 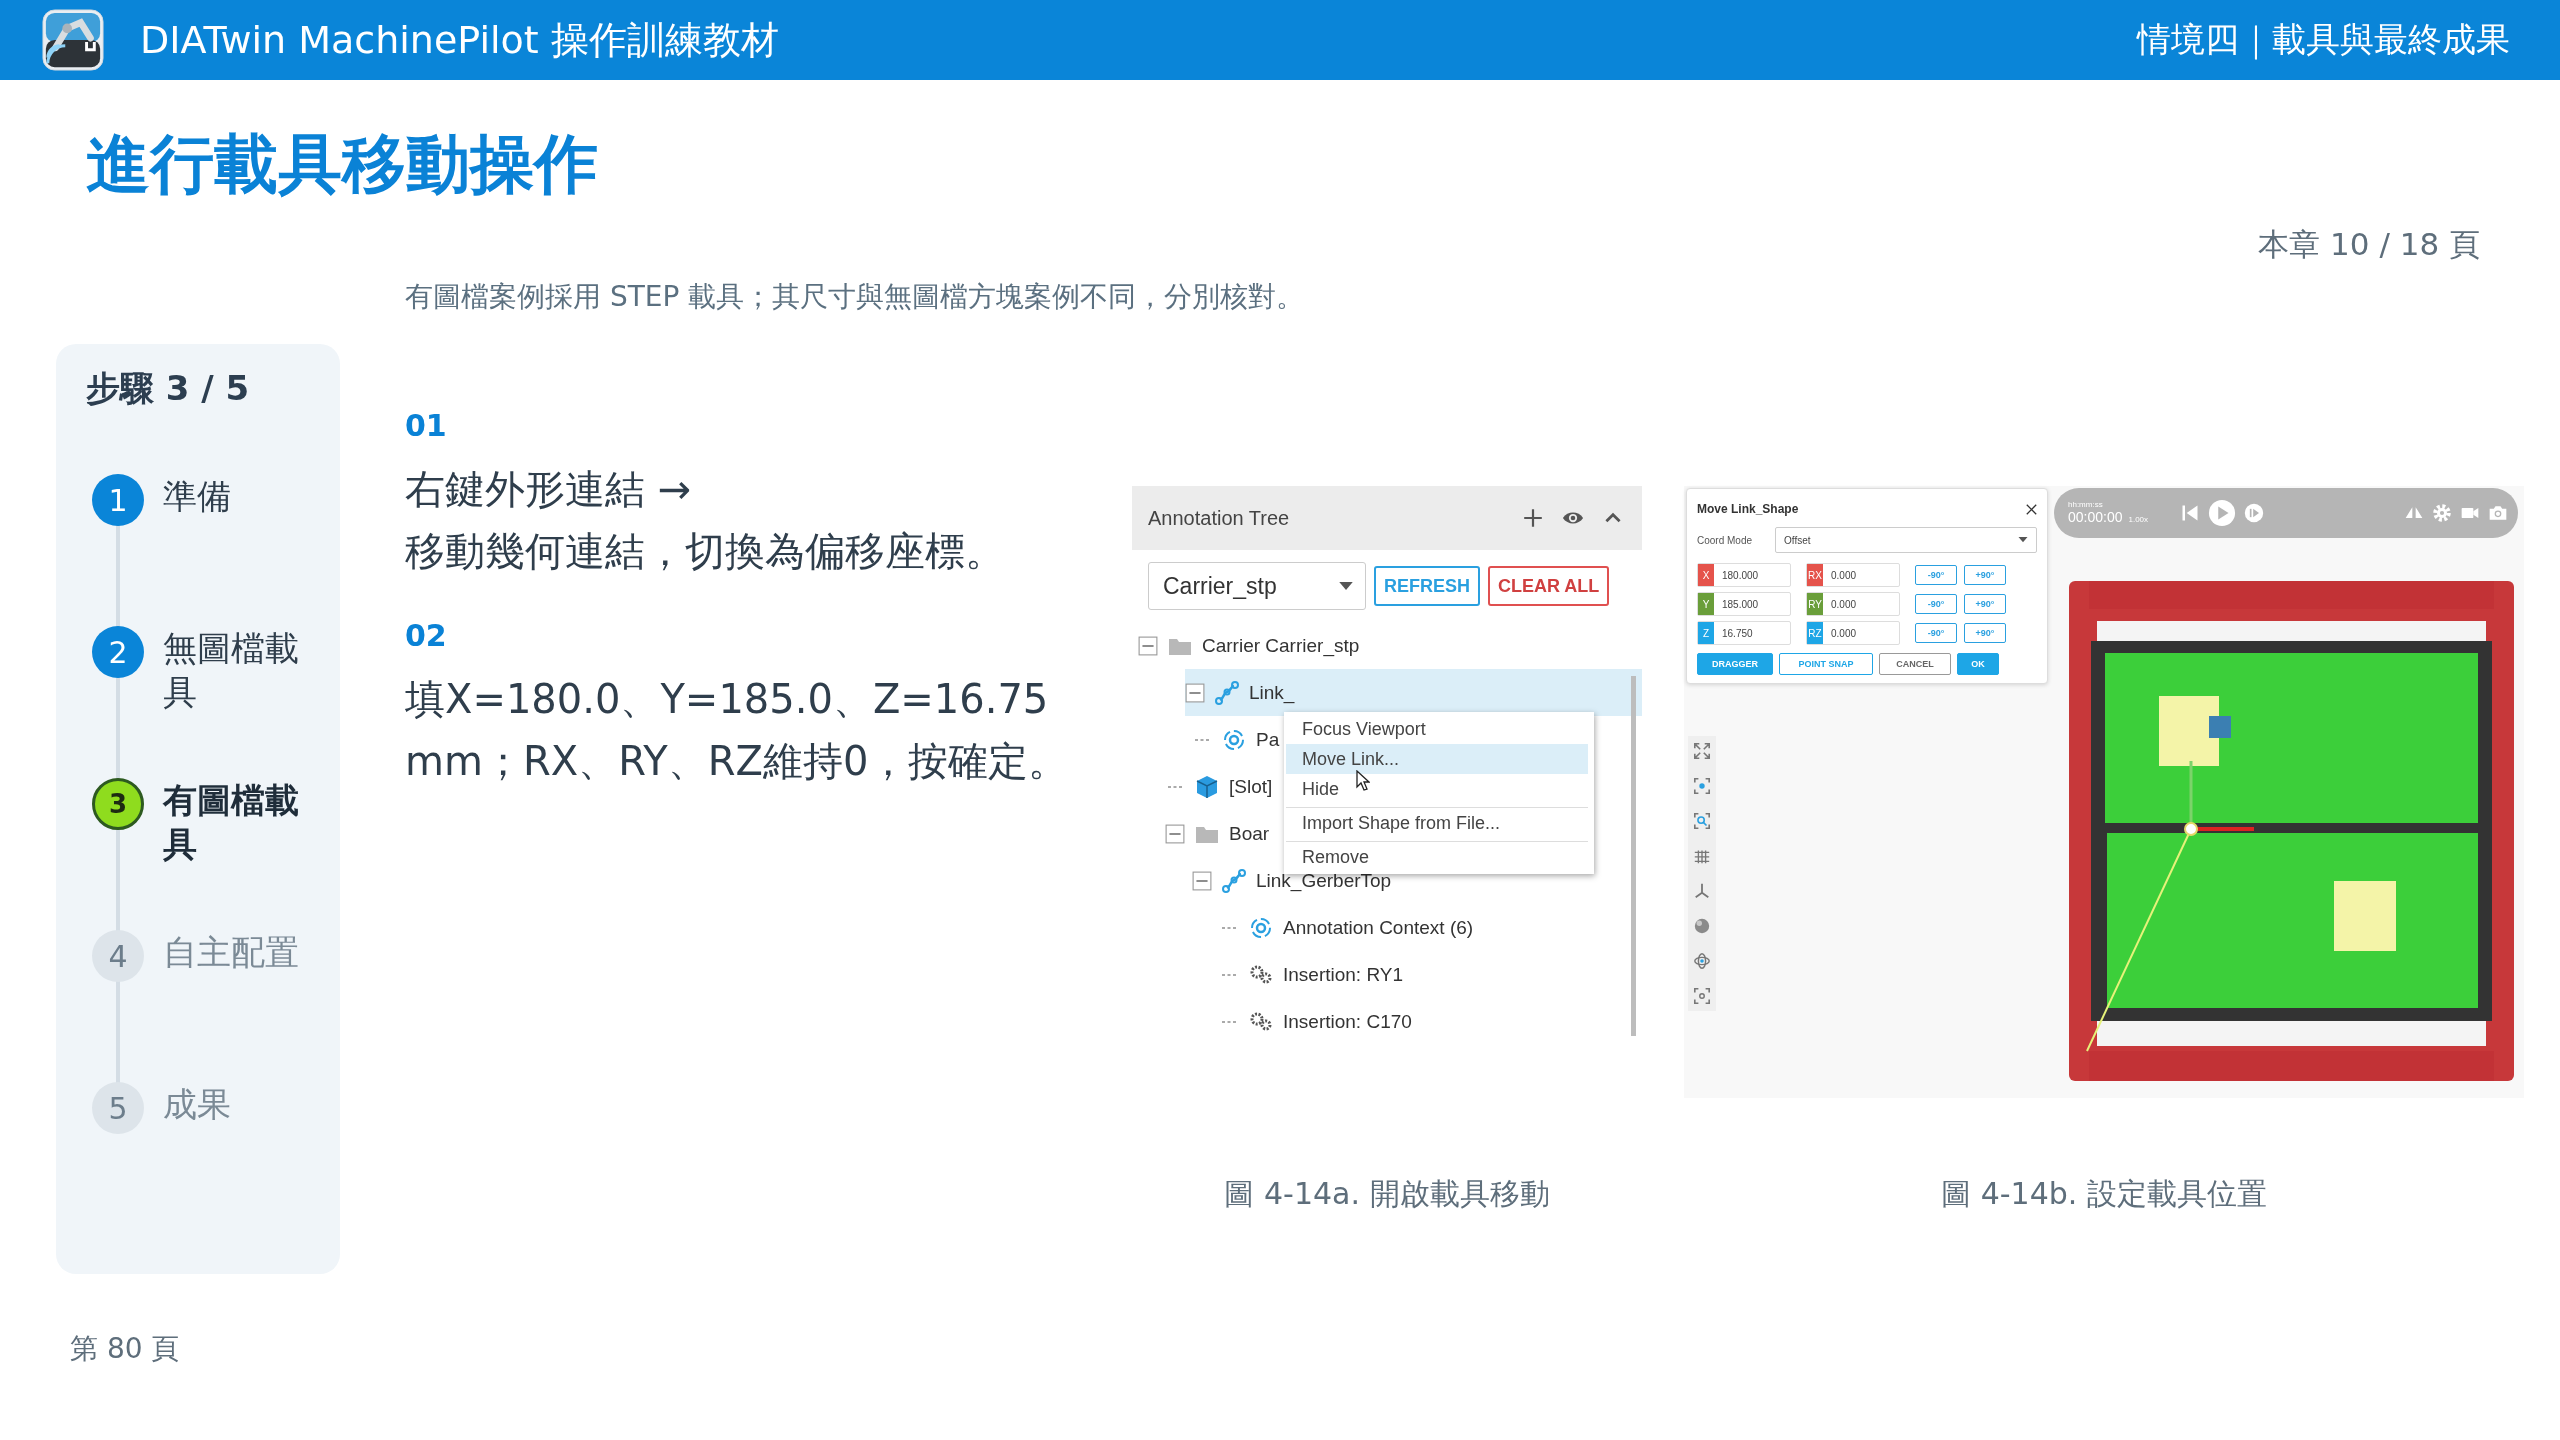 What do you see at coordinates (1387, 1194) in the screenshot?
I see `figure-caption: 圖 4-14a. 開啟載具移動` at bounding box center [1387, 1194].